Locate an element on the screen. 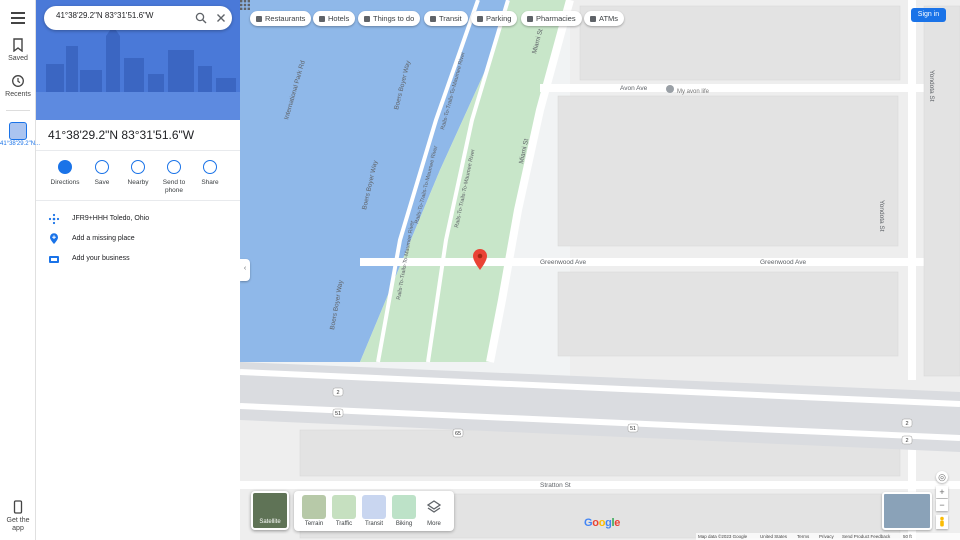 The width and height of the screenshot is (960, 540). directions-label: Directions is located at coordinates (65, 182).